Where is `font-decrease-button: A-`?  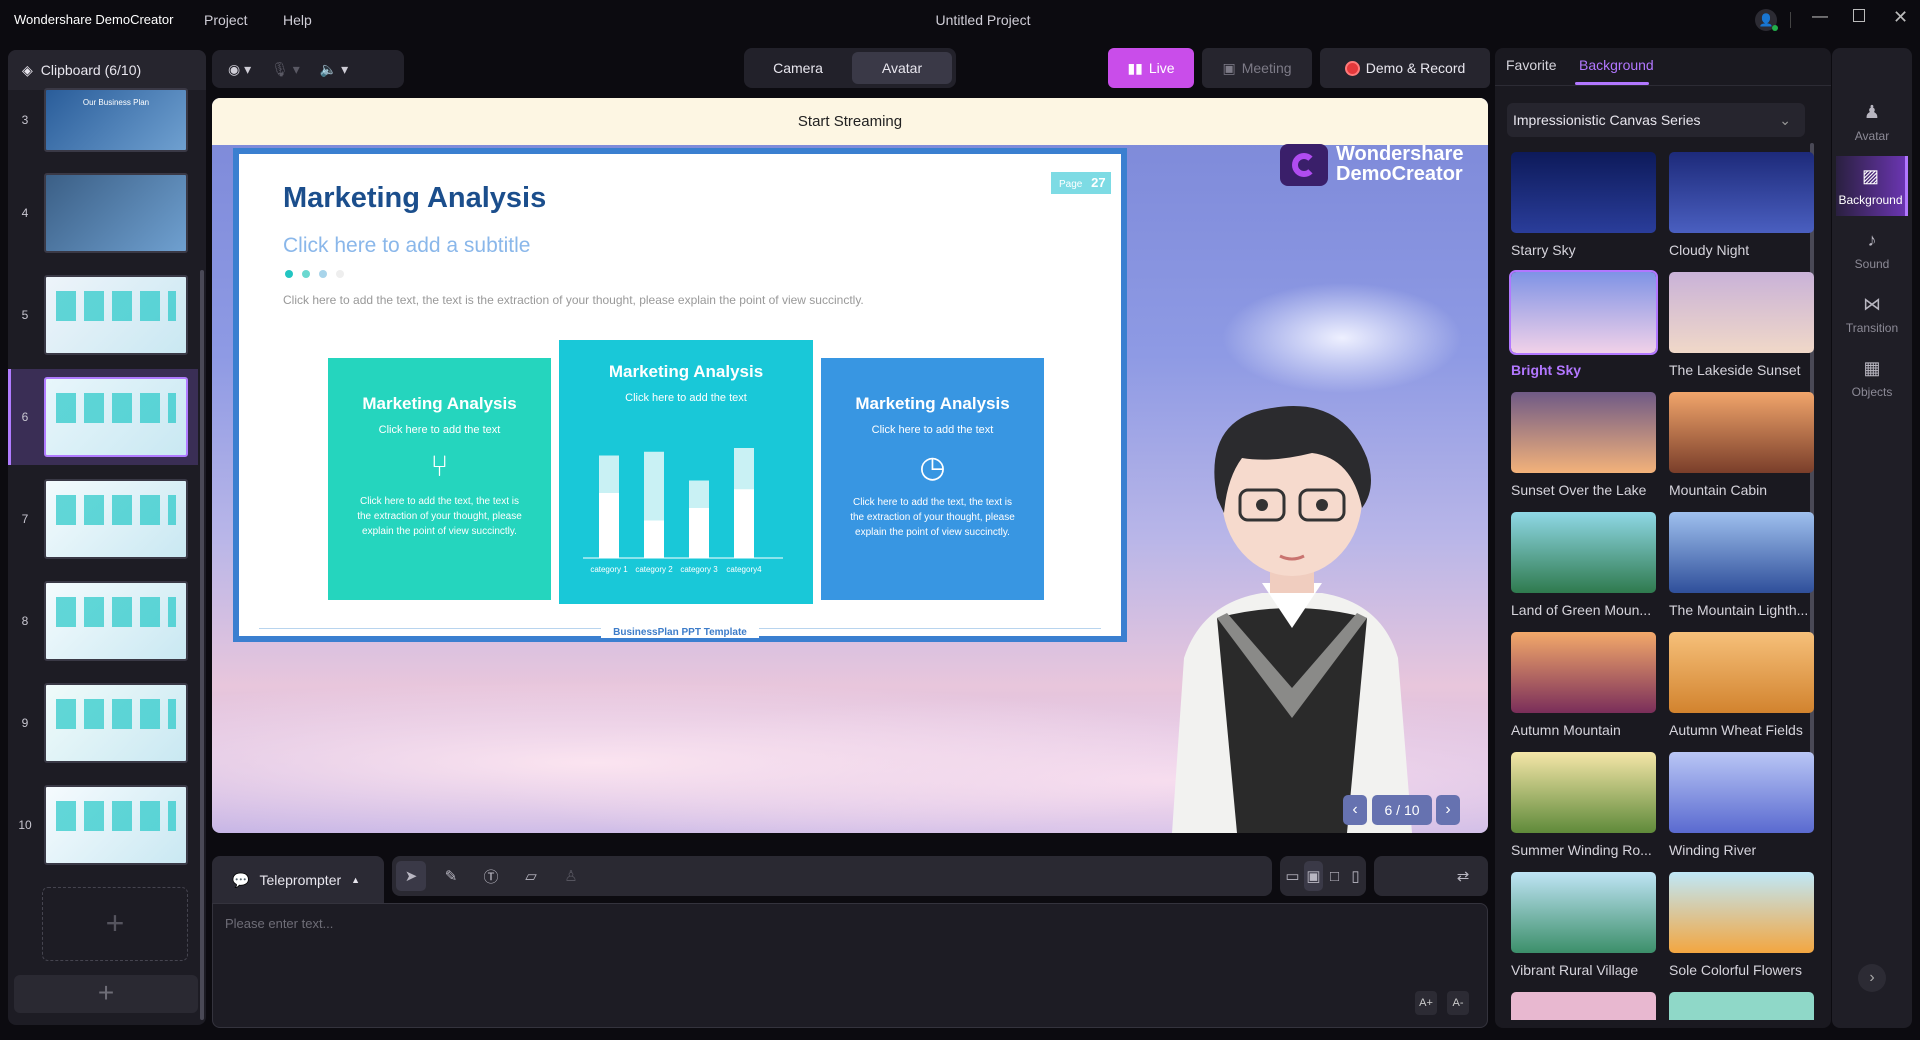 font-decrease-button: A- is located at coordinates (1458, 1003).